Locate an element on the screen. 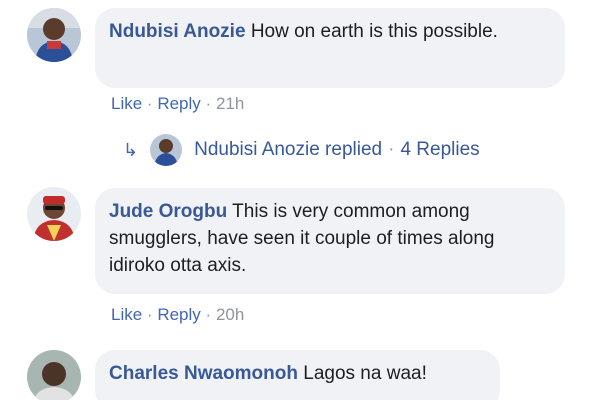 This screenshot has width=600, height=400. comment-author: Jude Orogbu is located at coordinates (168, 211).